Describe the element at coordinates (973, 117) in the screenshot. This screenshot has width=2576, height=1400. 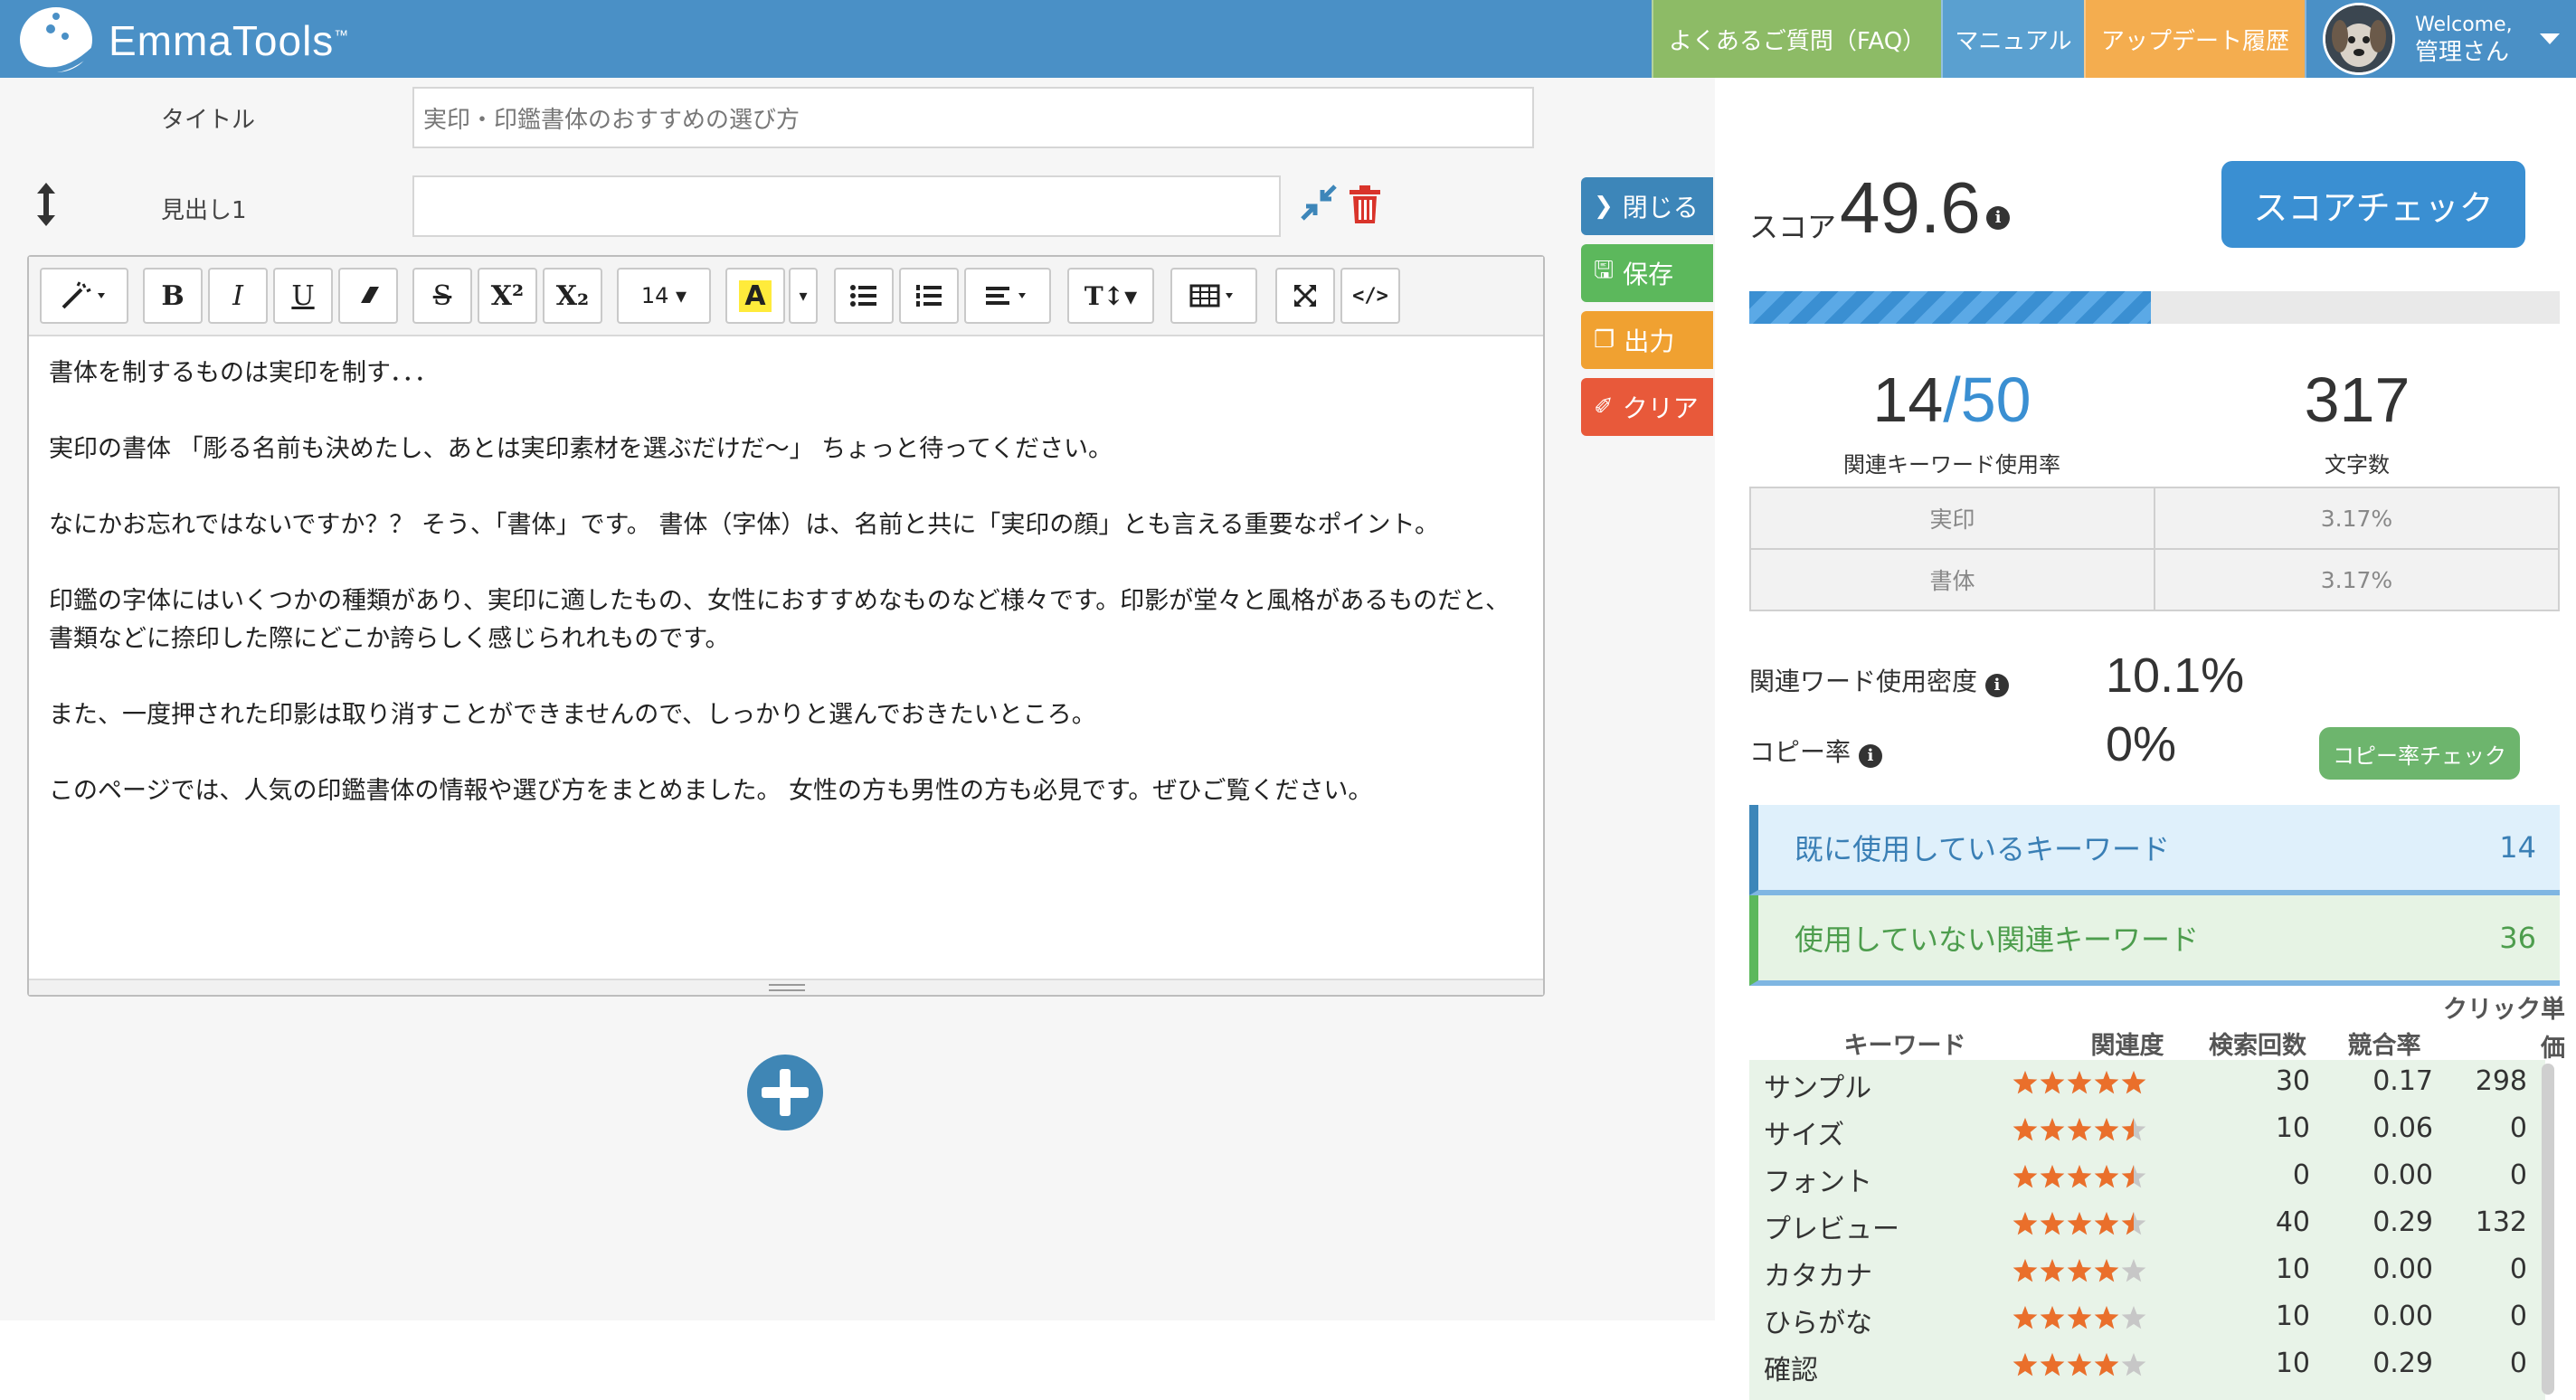
I see `title-input: 実印・印鑑書体のおすすめの選び方` at that location.